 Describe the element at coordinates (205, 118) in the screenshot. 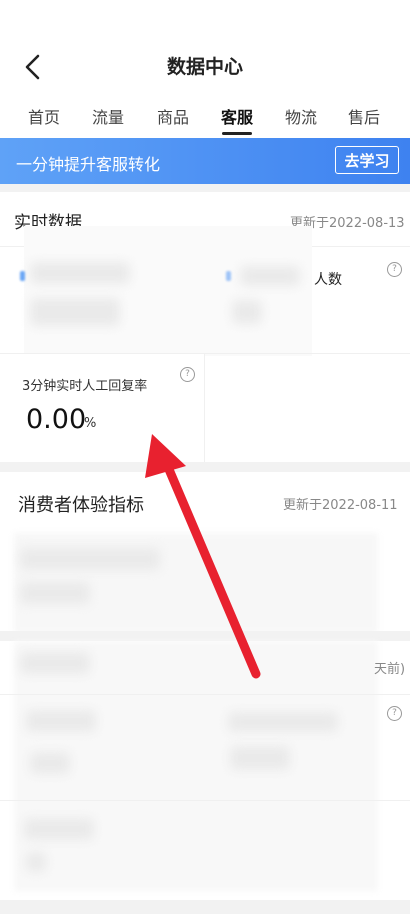

I see `tab-bar: 首页 流量 商品 客服 物流 售后` at that location.